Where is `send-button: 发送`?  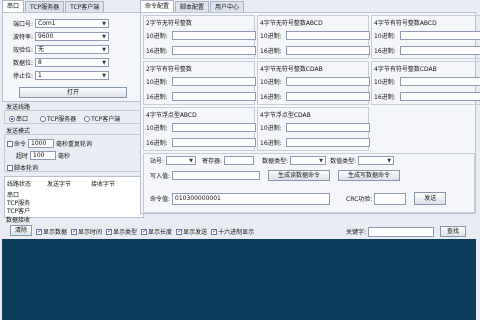
send-button: 发送 is located at coordinates (430, 198).